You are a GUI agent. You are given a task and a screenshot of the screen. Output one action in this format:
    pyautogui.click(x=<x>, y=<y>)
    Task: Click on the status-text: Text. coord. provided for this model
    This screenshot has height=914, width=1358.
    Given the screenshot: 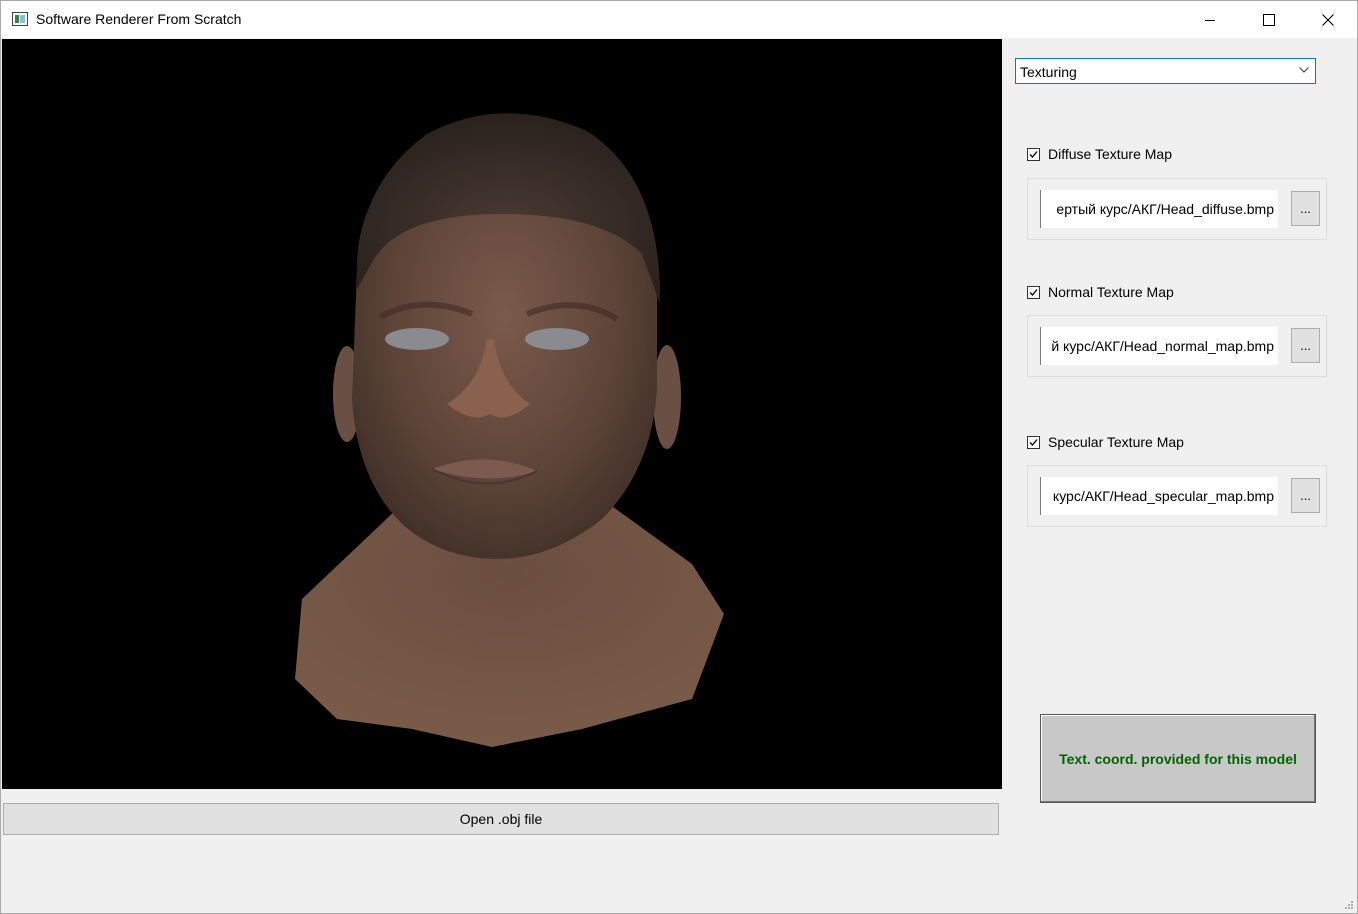 What is the action you would take?
    pyautogui.click(x=1178, y=758)
    